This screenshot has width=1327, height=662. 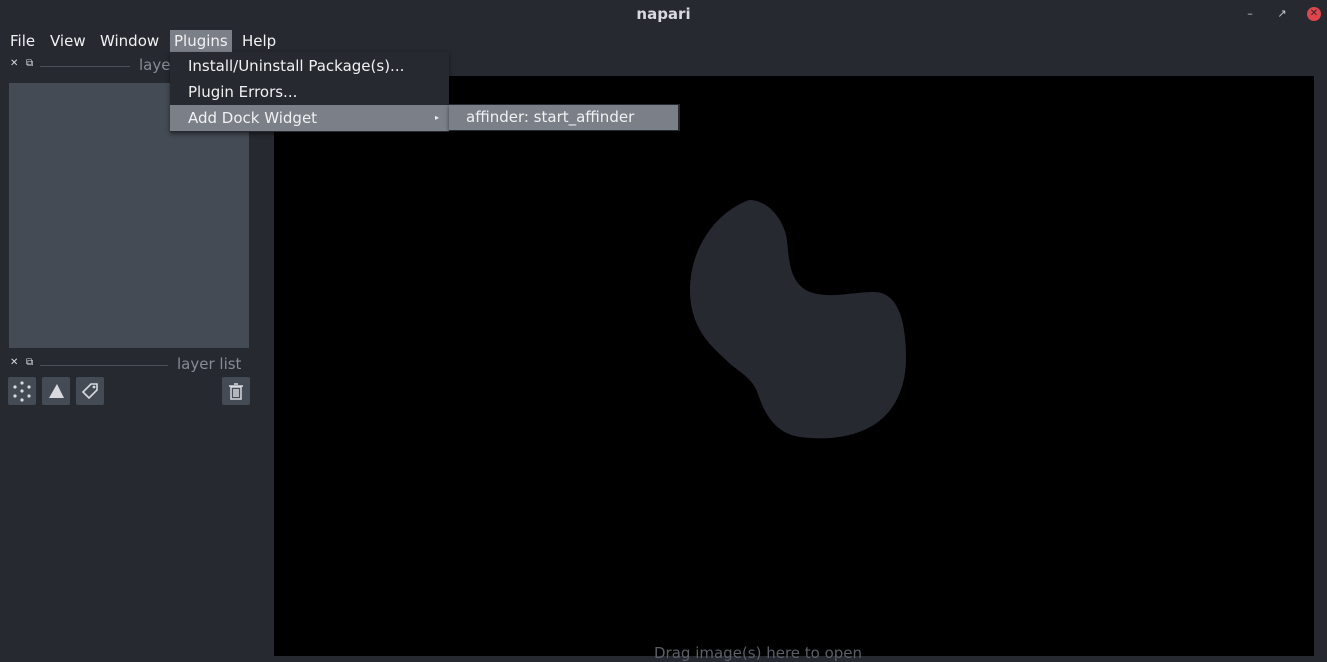 I want to click on new-labels-button, so click(x=90, y=391).